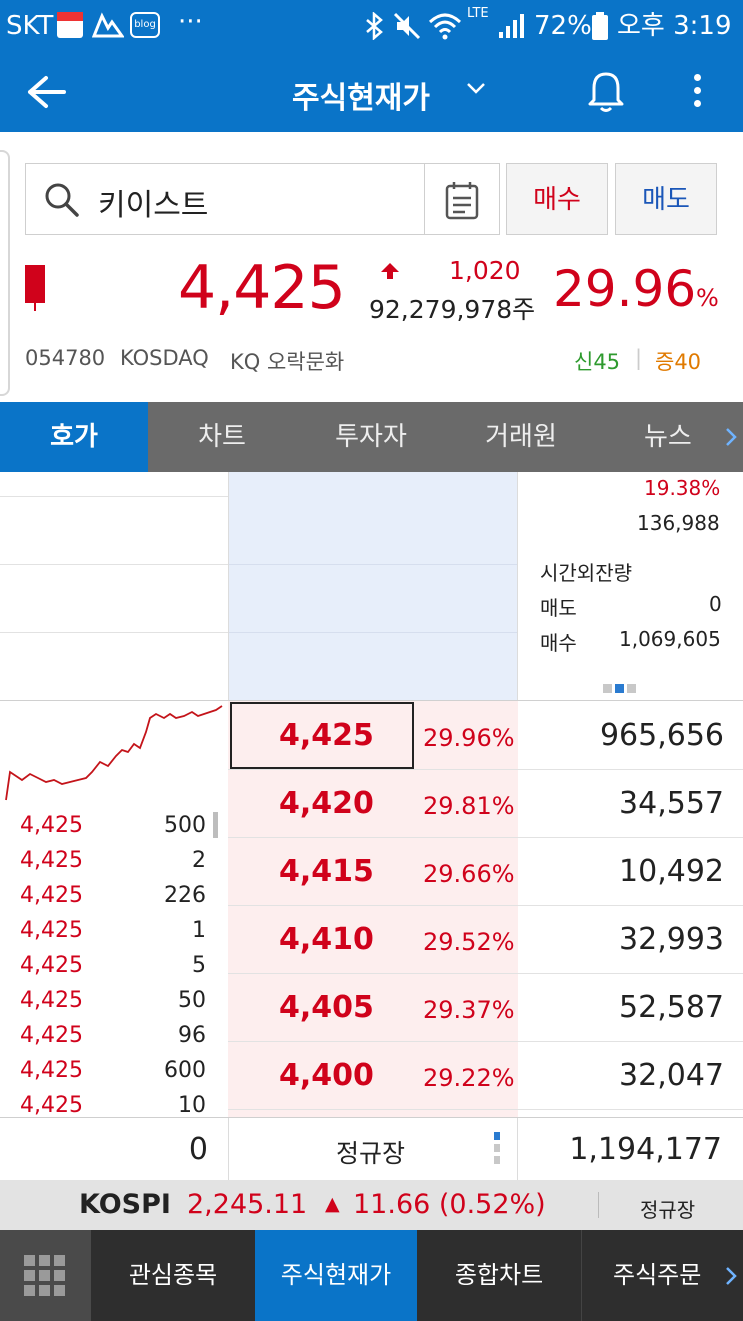 The height and width of the screenshot is (1321, 743). Describe the element at coordinates (452, 309) in the screenshot. I see `trade-volume: 92,279,978주` at that location.